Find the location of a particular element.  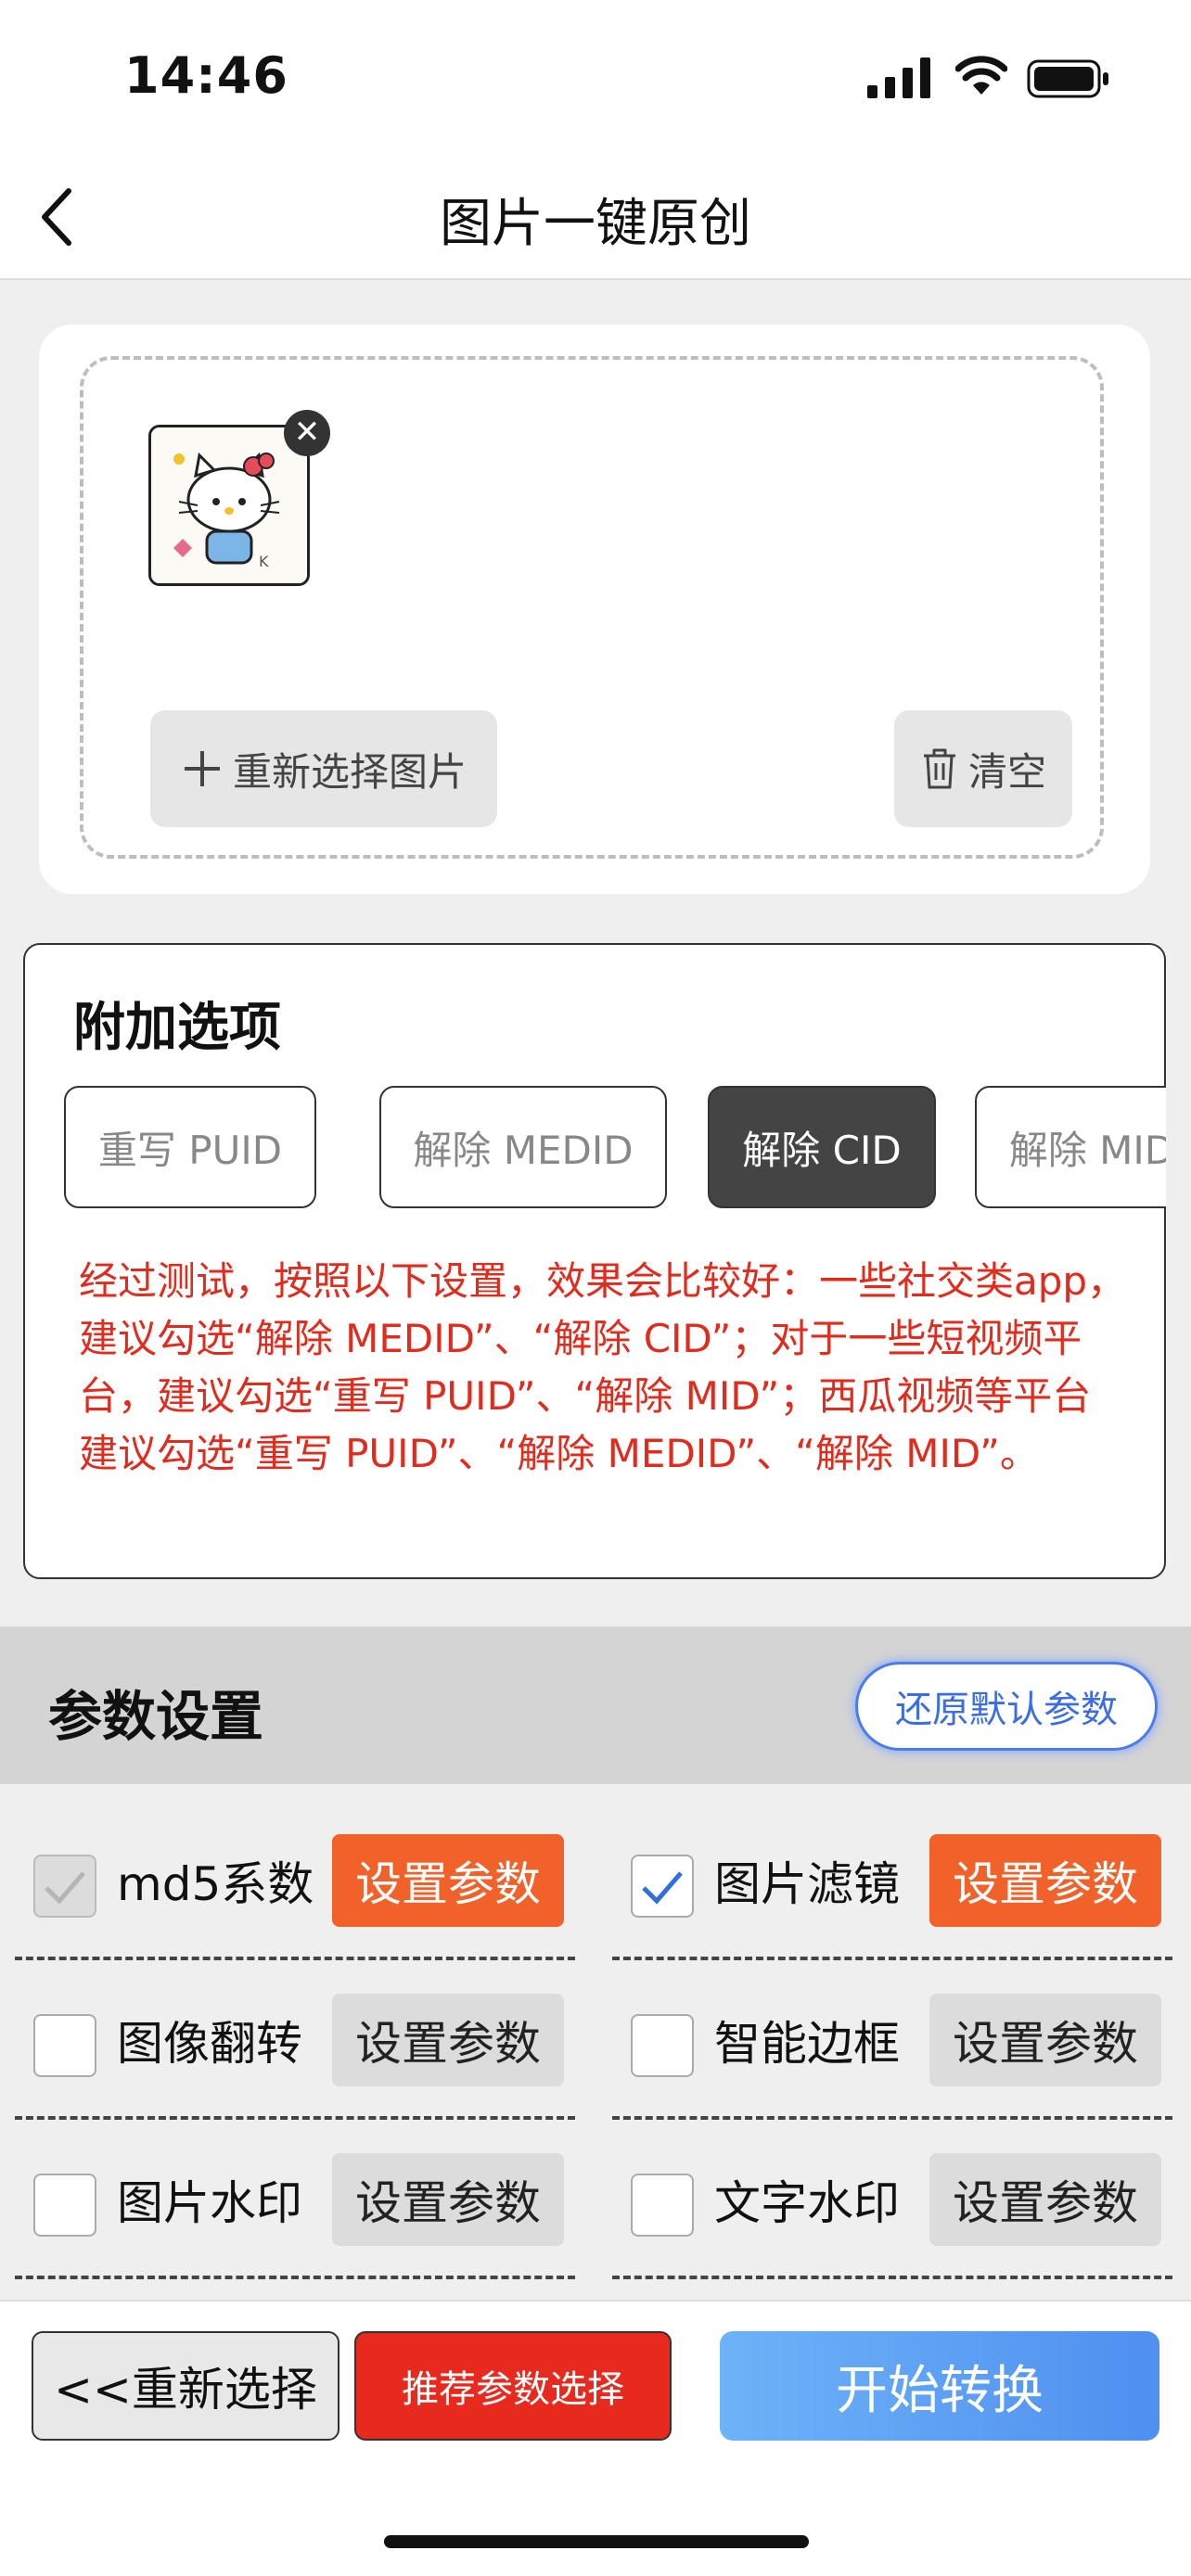

param-md5: md5系数 设置参数 is located at coordinates (287, 1892).